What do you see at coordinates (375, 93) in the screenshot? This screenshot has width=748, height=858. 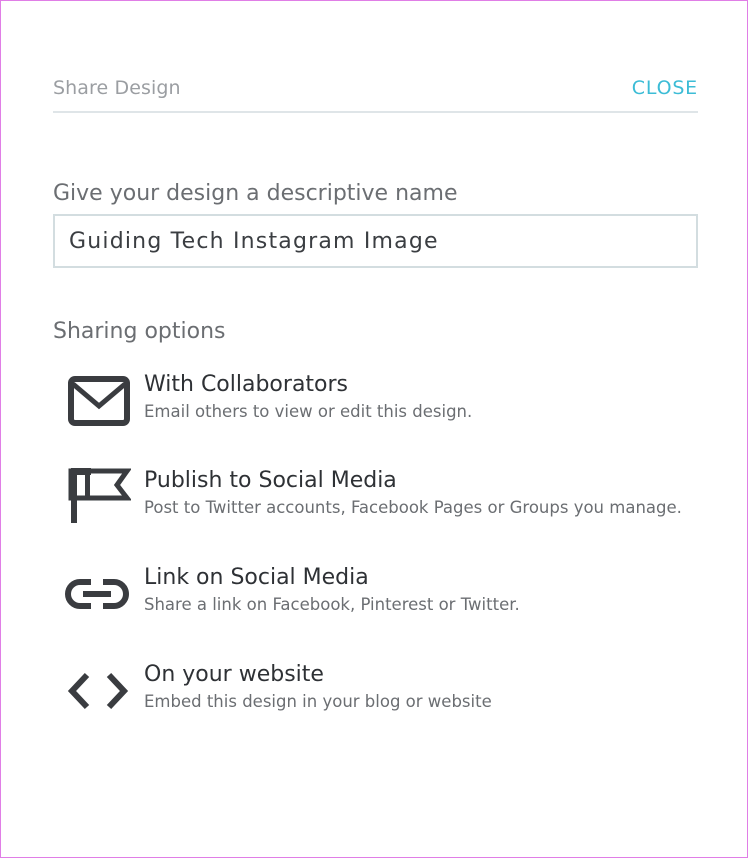 I see `dialog-header: Share Design CLOSE` at bounding box center [375, 93].